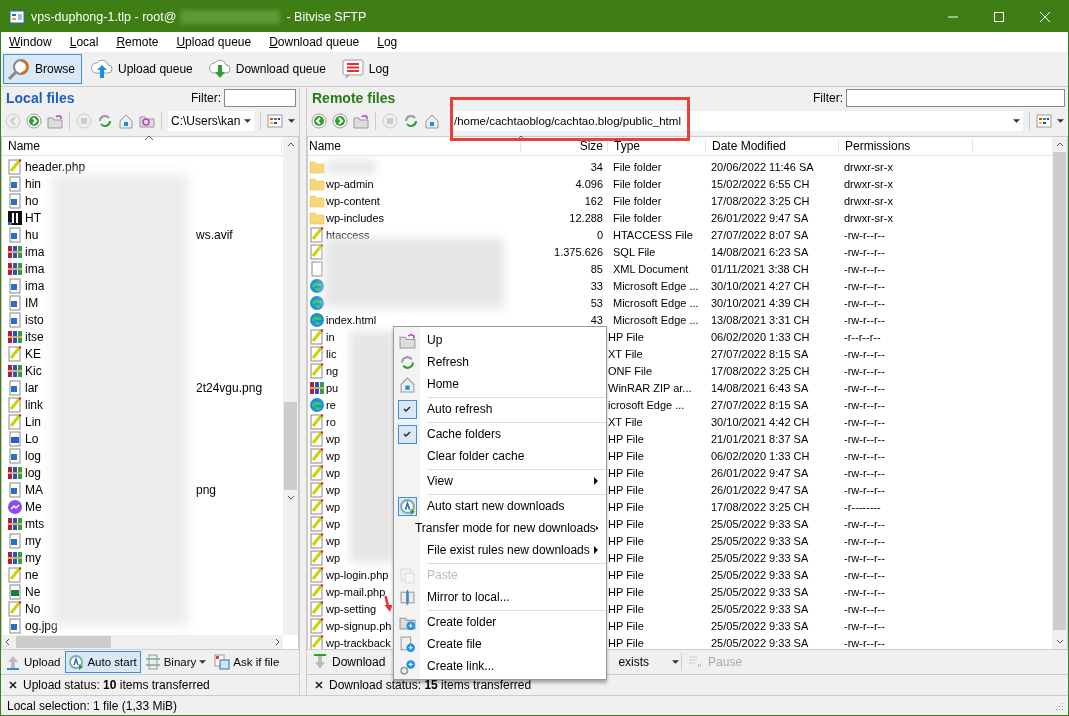 This screenshot has height=716, width=1069. What do you see at coordinates (33, 506) in the screenshot?
I see `file-name: Me` at bounding box center [33, 506].